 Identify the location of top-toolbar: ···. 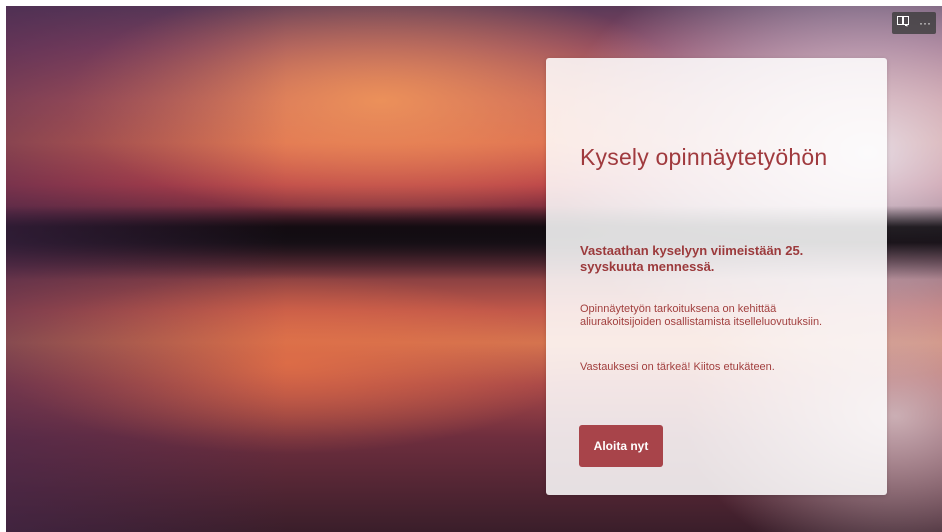
(914, 23).